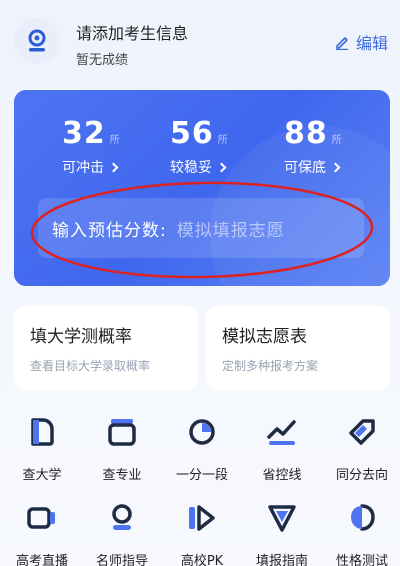  I want to click on grid-item-university: 查大学, so click(42, 448).